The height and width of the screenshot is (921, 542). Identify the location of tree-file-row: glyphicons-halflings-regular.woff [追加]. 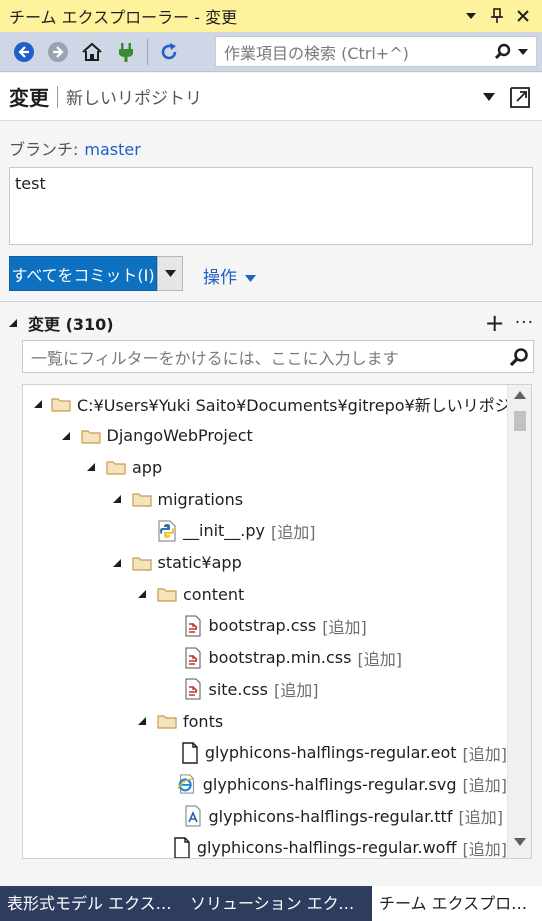
(265, 845).